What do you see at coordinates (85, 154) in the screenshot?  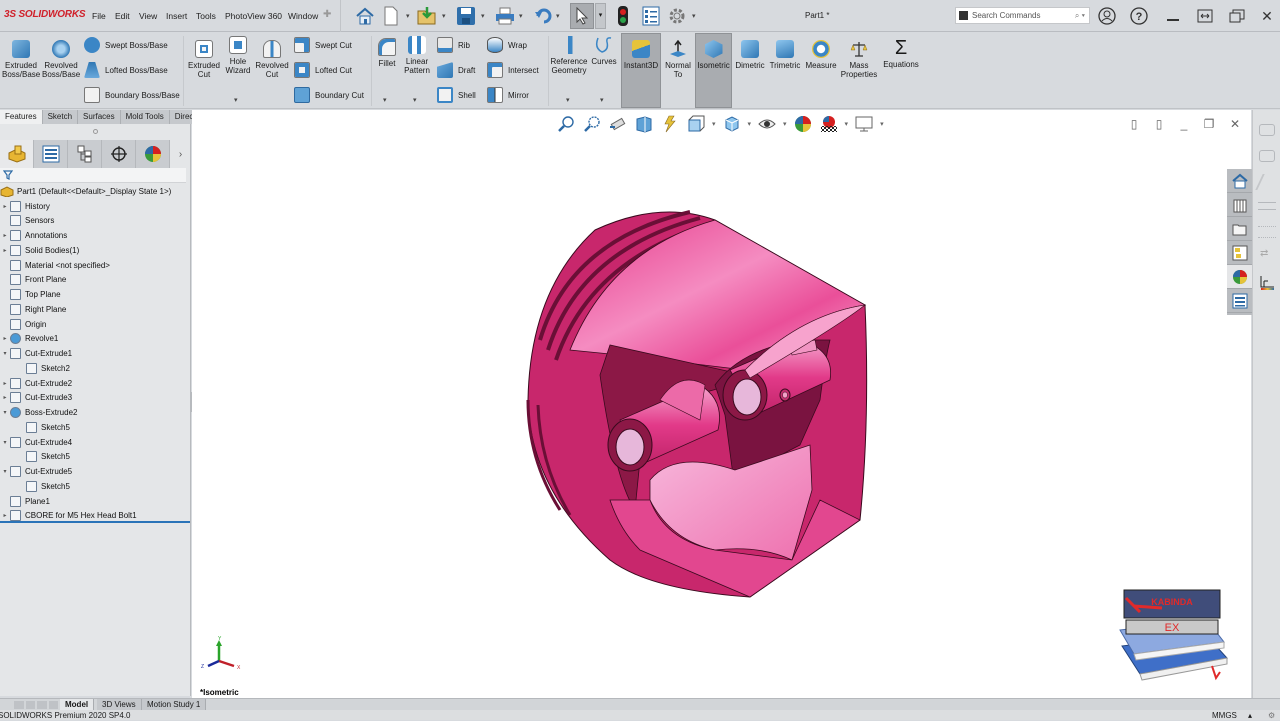 I see `configuration-manager-tab` at bounding box center [85, 154].